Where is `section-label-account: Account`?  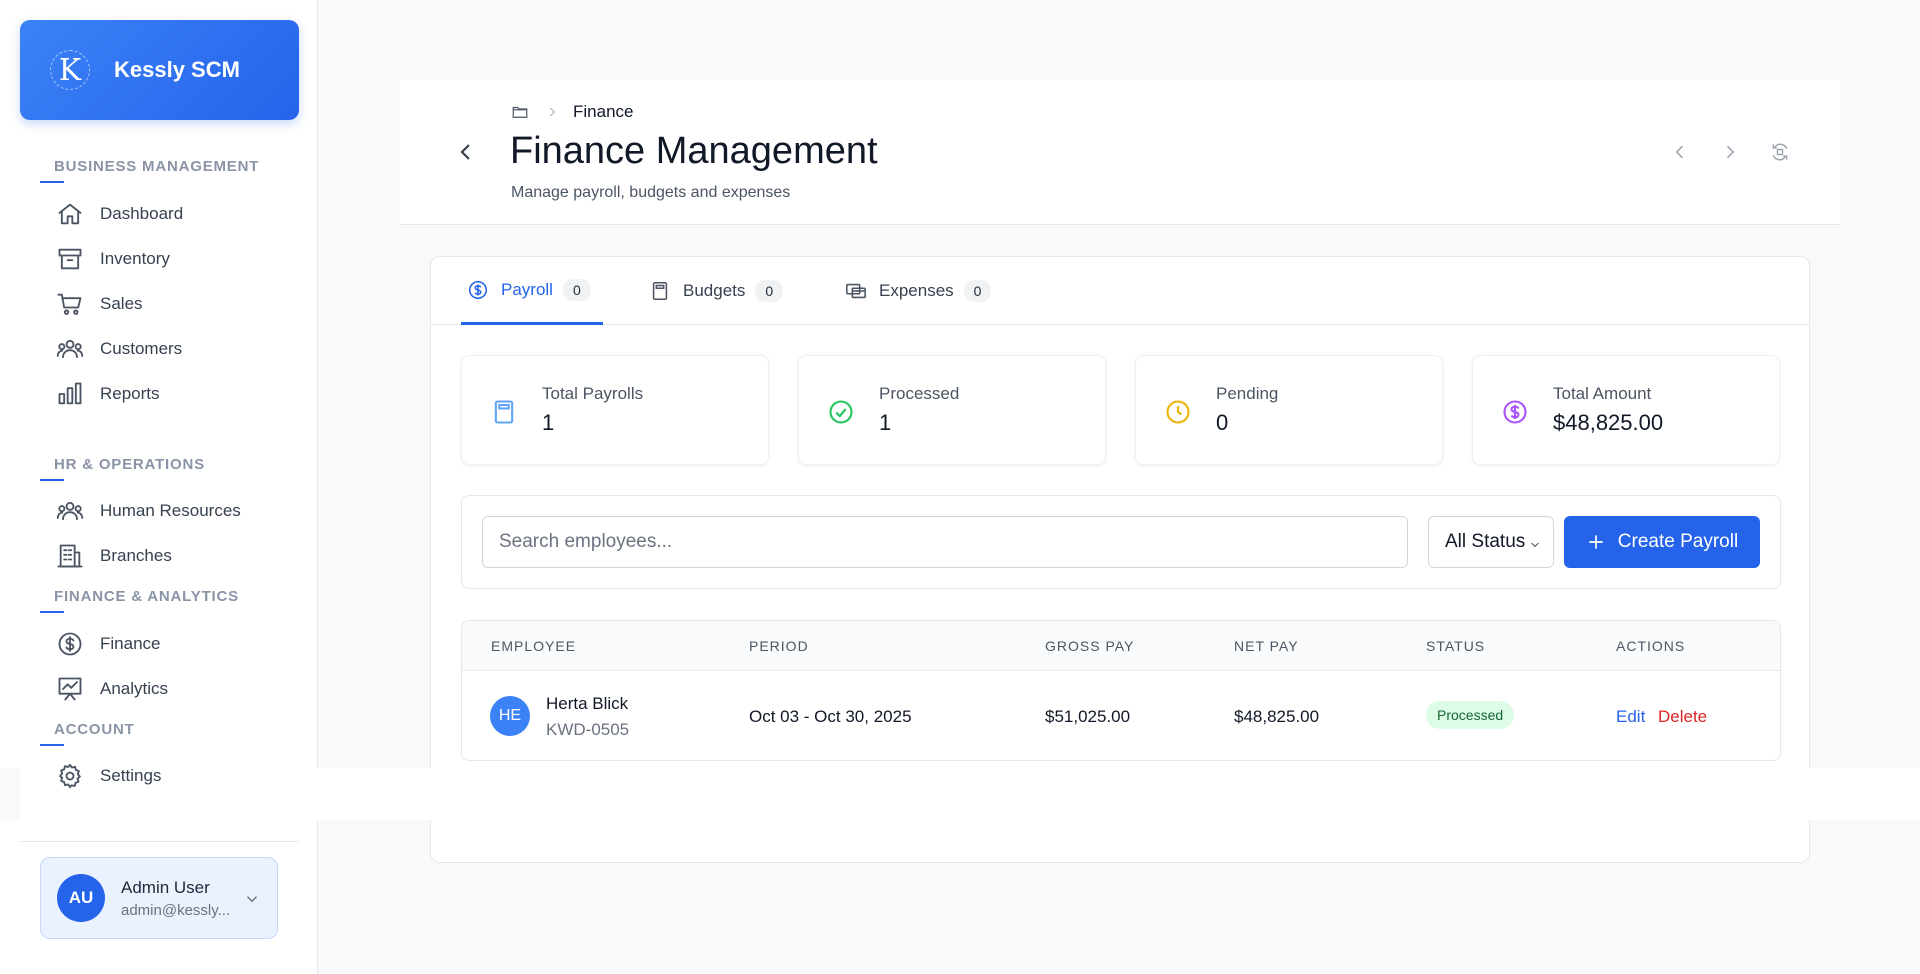 section-label-account: Account is located at coordinates (94, 729).